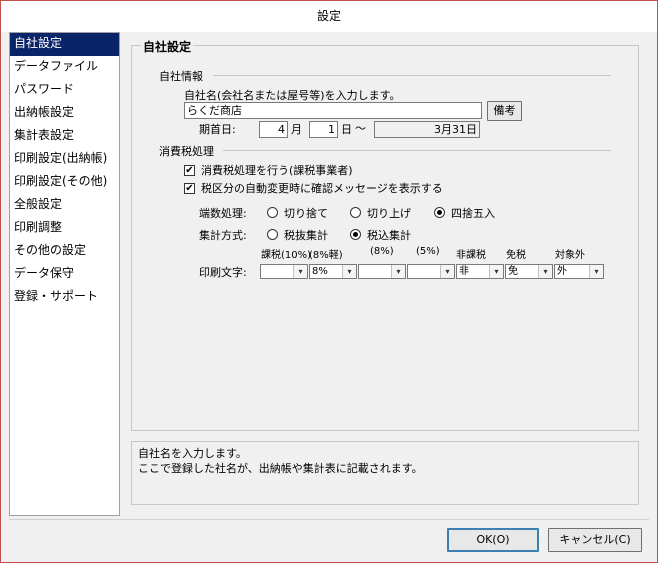  I want to click on month-unit: 月, so click(296, 129).